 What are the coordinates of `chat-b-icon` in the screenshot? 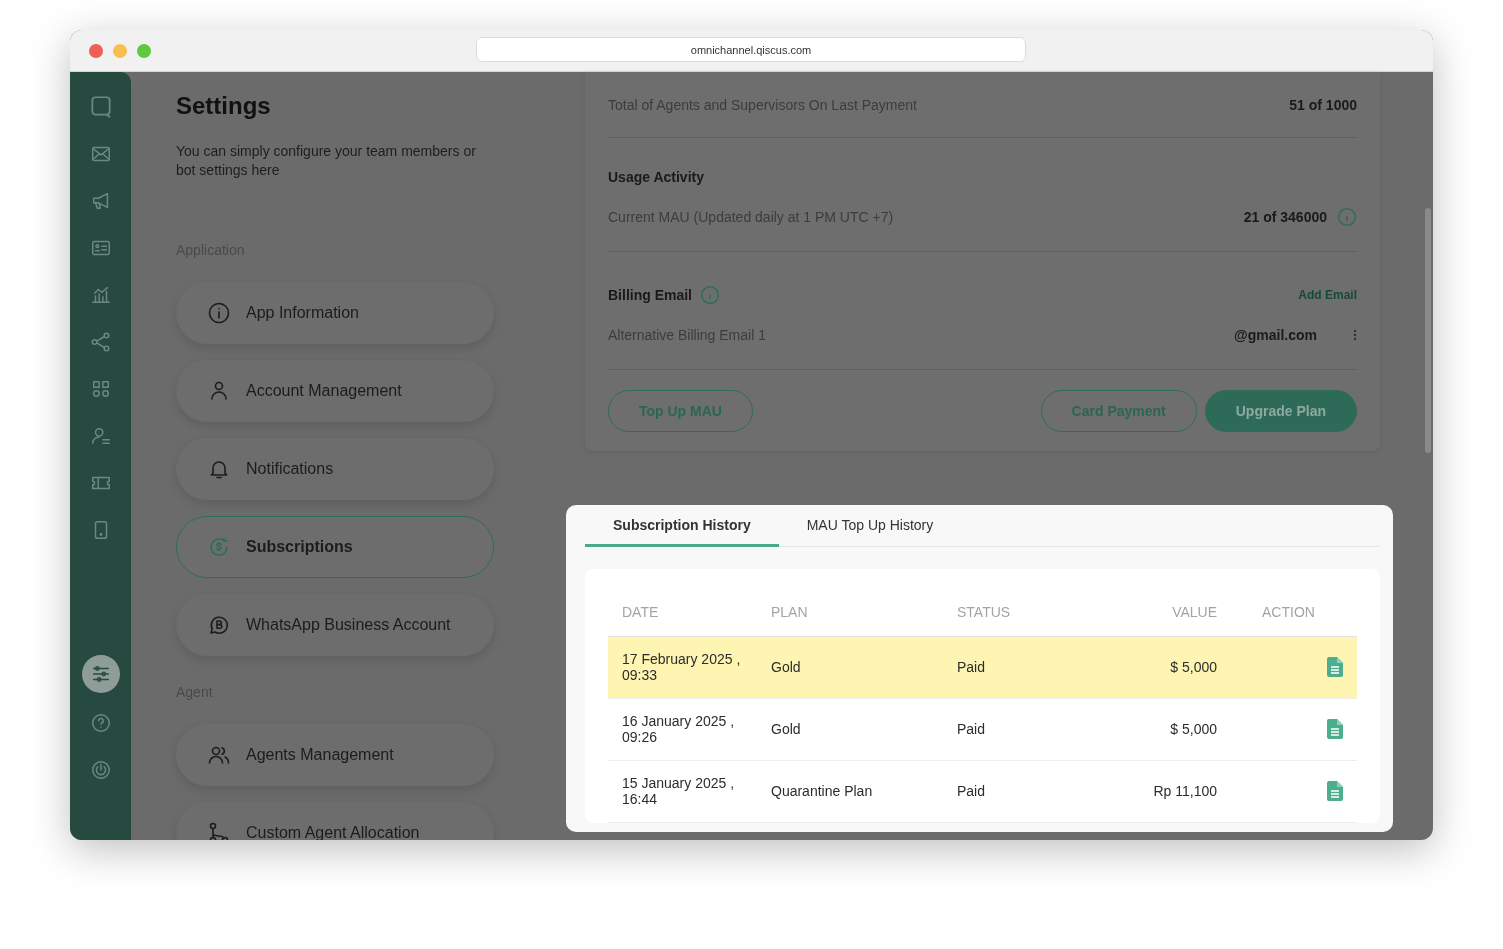 It's located at (219, 625).